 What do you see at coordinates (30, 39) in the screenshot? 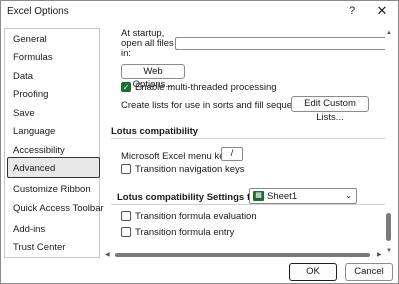
I see `sidebar-item-general: General` at bounding box center [30, 39].